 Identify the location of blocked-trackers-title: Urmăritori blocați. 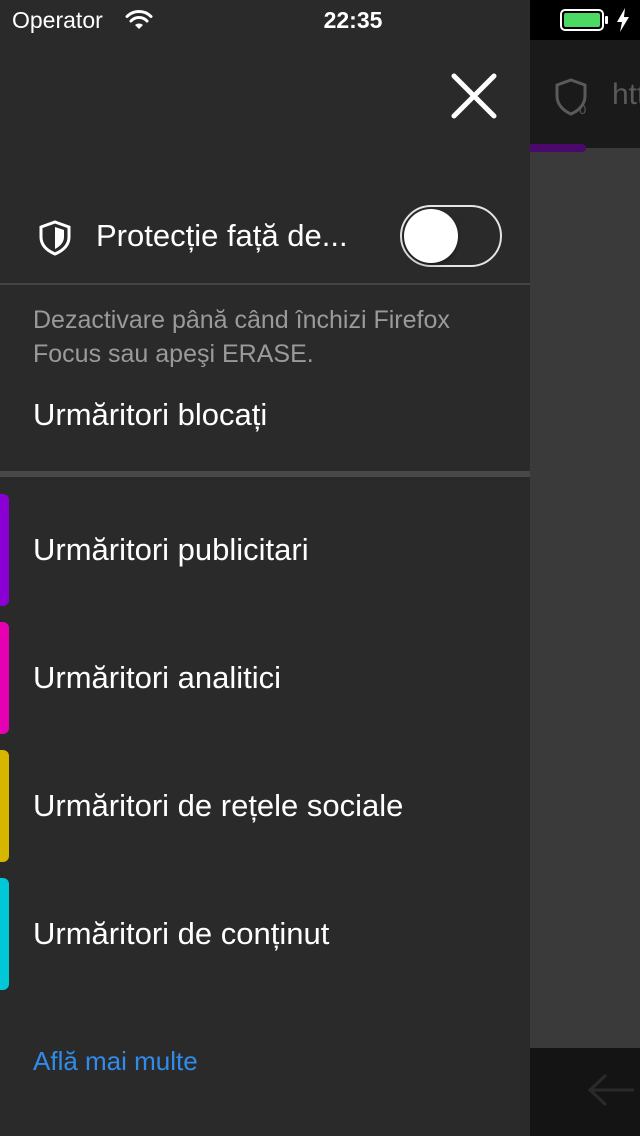
(150, 414).